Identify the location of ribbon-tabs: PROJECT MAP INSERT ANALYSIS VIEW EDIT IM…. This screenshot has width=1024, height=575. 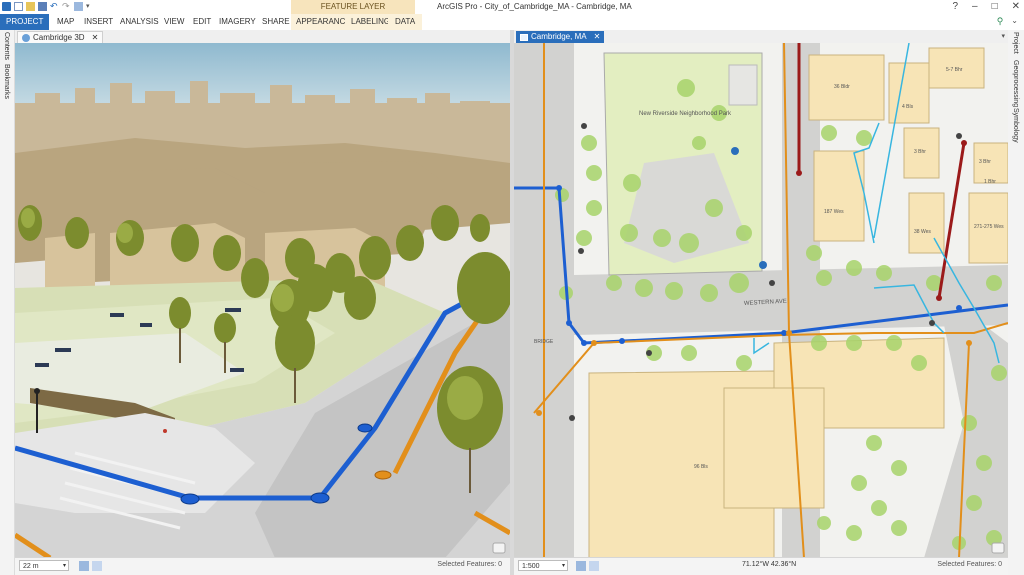
(512, 22).